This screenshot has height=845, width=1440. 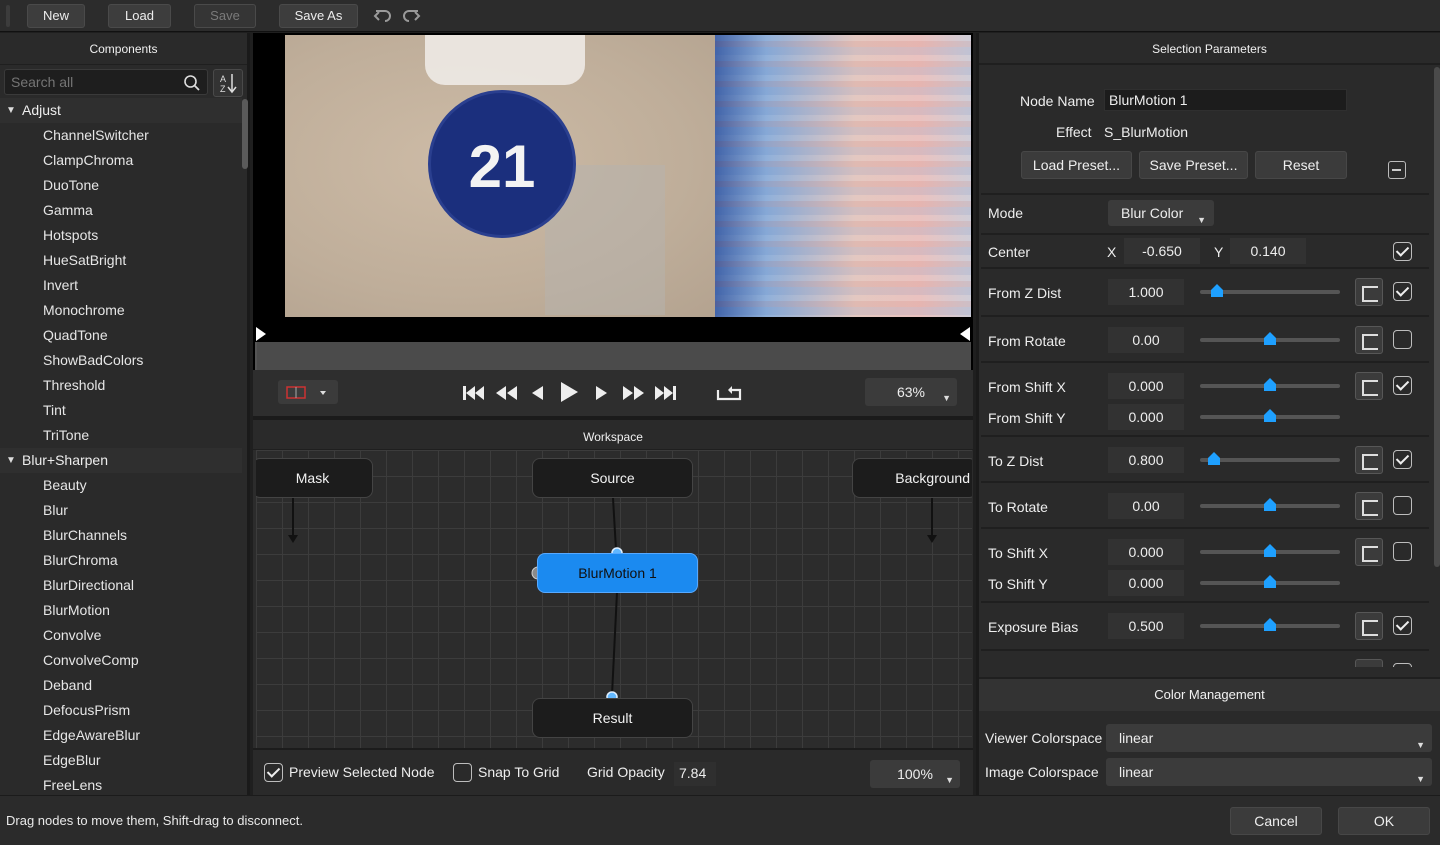 I want to click on category-adjust: ▼ Adjust, so click(x=121, y=110).